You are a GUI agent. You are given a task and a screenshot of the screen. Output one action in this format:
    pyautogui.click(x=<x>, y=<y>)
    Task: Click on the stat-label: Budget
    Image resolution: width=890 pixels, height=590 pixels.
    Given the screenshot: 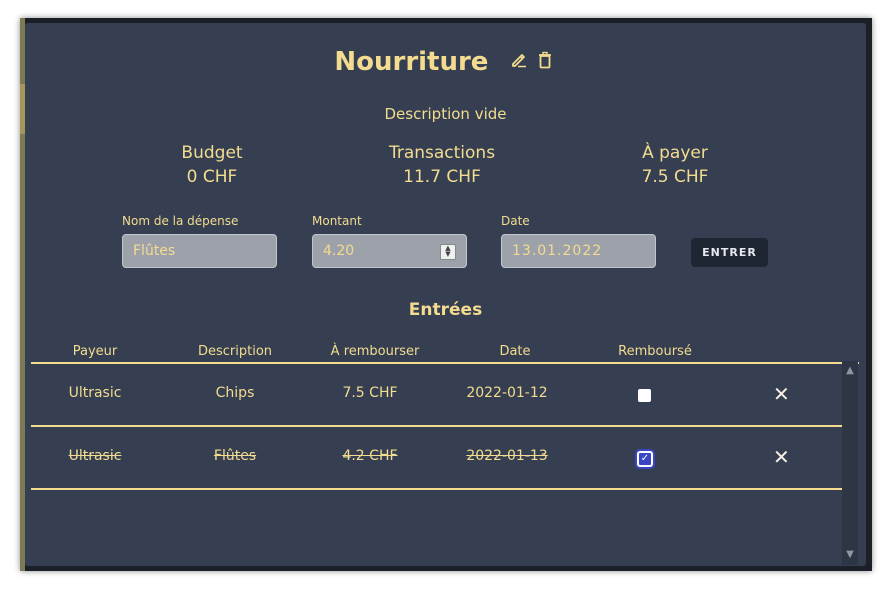 What is the action you would take?
    pyautogui.click(x=212, y=153)
    